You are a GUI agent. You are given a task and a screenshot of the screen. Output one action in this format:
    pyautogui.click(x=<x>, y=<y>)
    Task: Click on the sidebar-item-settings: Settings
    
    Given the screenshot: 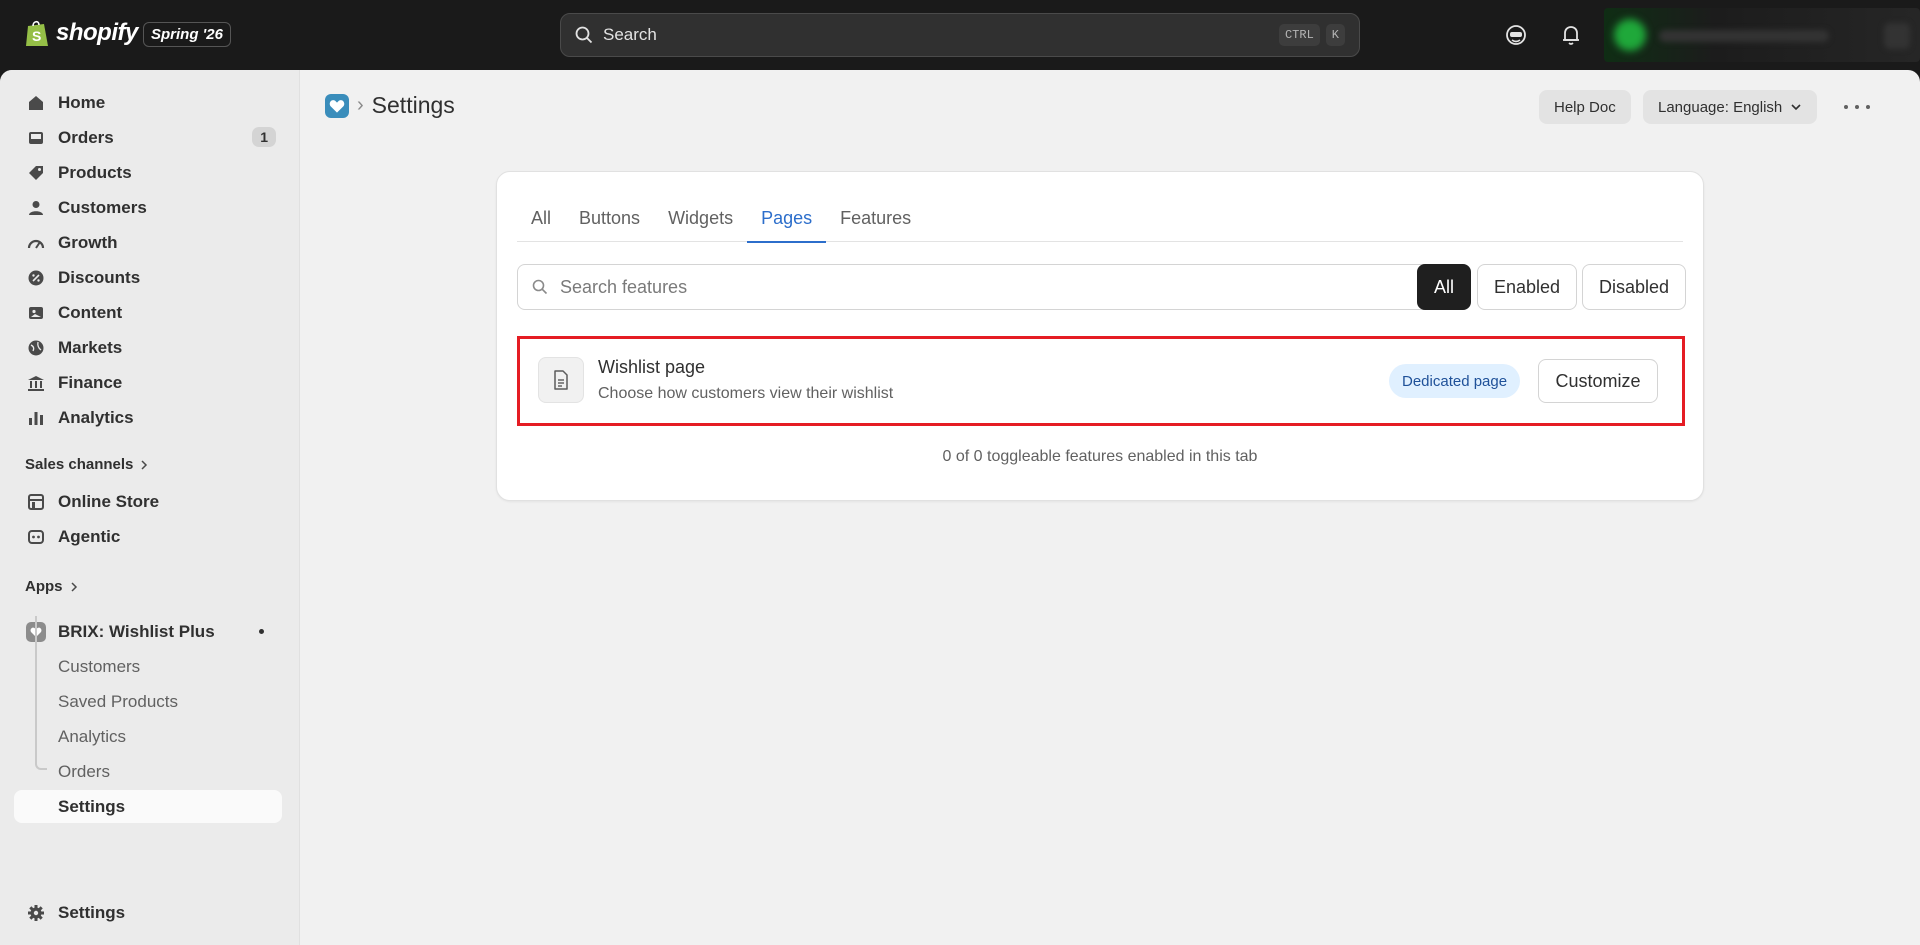 What is the action you would take?
    pyautogui.click(x=148, y=912)
    